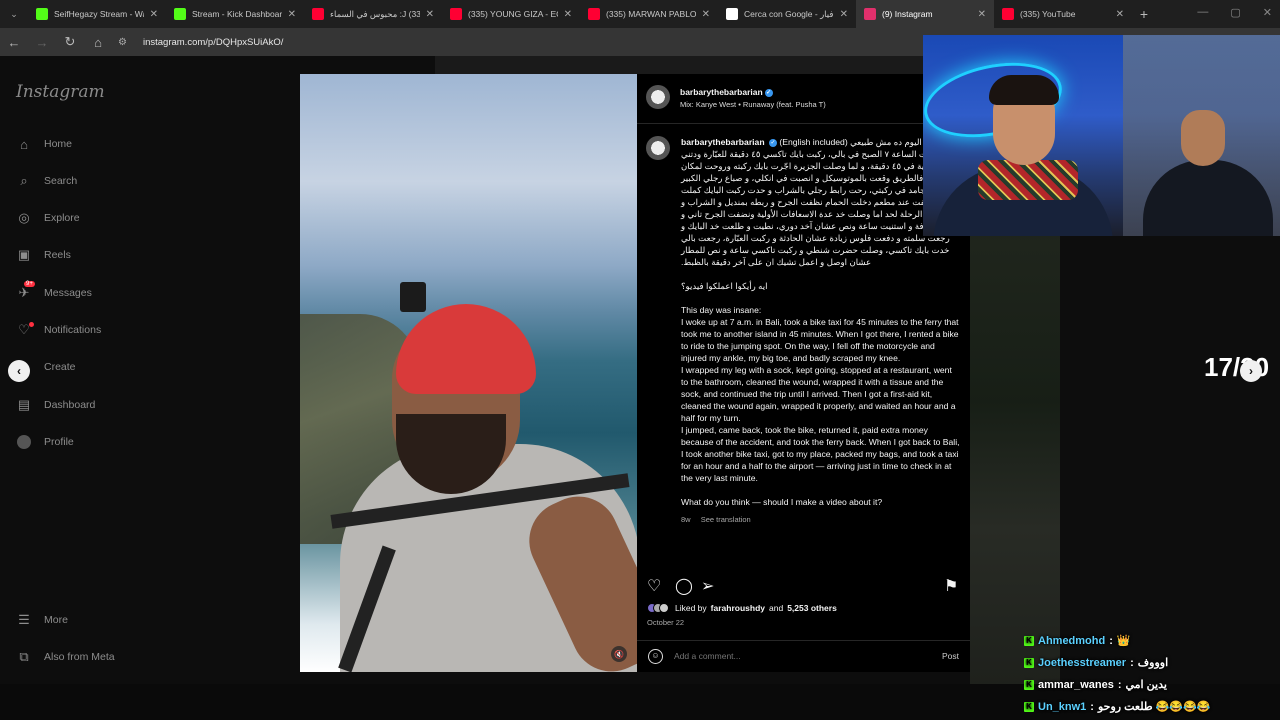 The height and width of the screenshot is (720, 1280). I want to click on tab-title: Cerca con Google - كافيار, so click(789, 13).